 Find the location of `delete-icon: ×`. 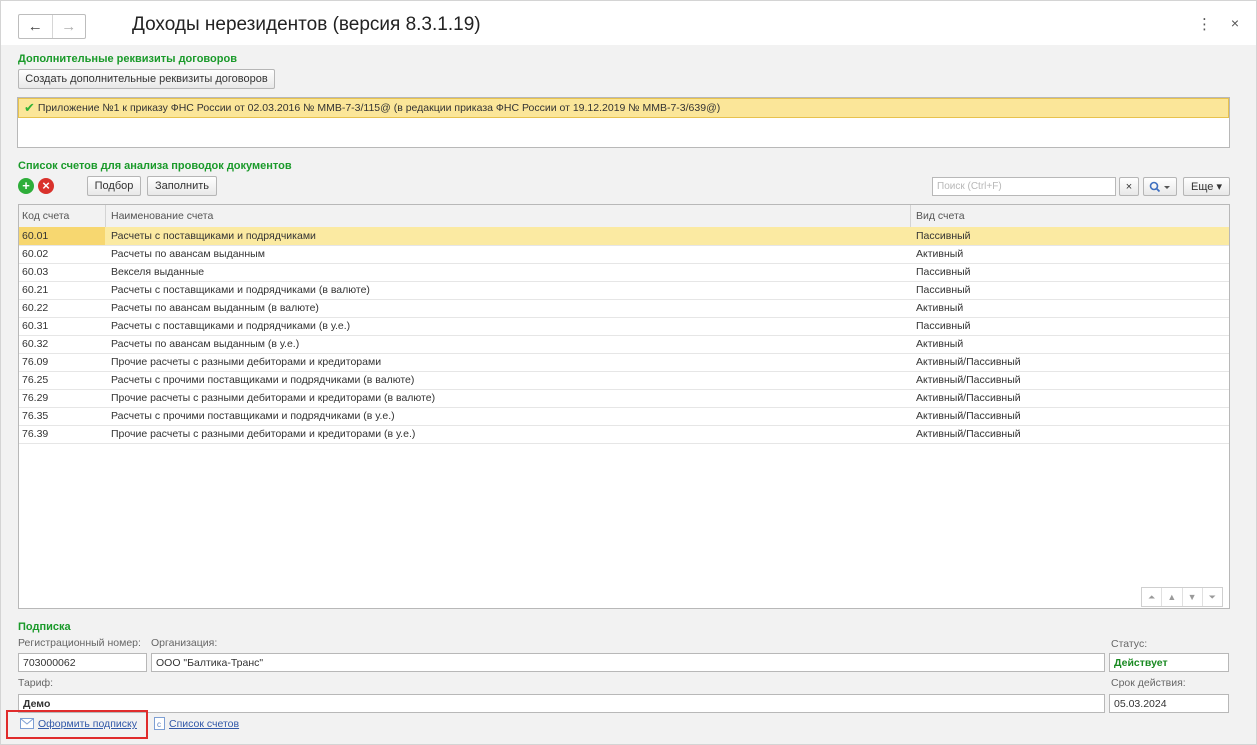

delete-icon: × is located at coordinates (46, 186).